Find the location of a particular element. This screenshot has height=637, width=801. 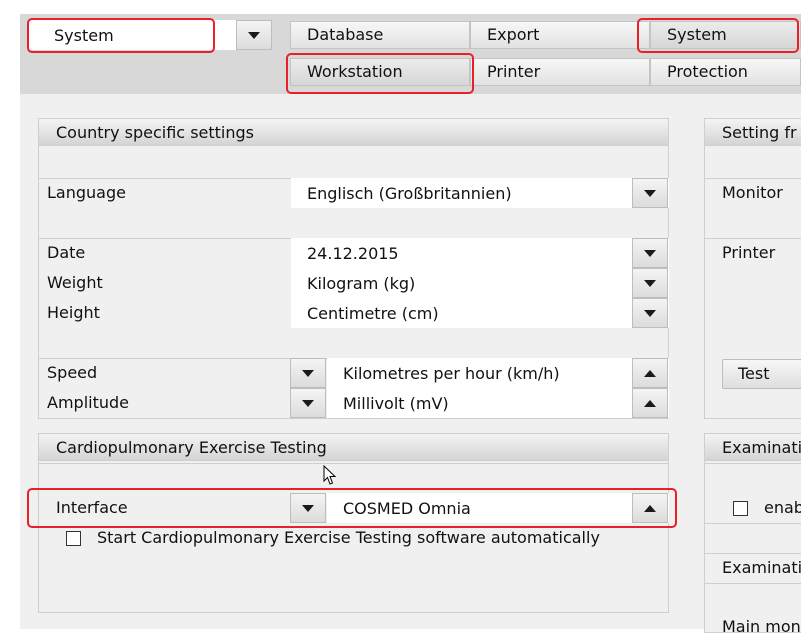

enable-label: enab is located at coordinates (782, 507).